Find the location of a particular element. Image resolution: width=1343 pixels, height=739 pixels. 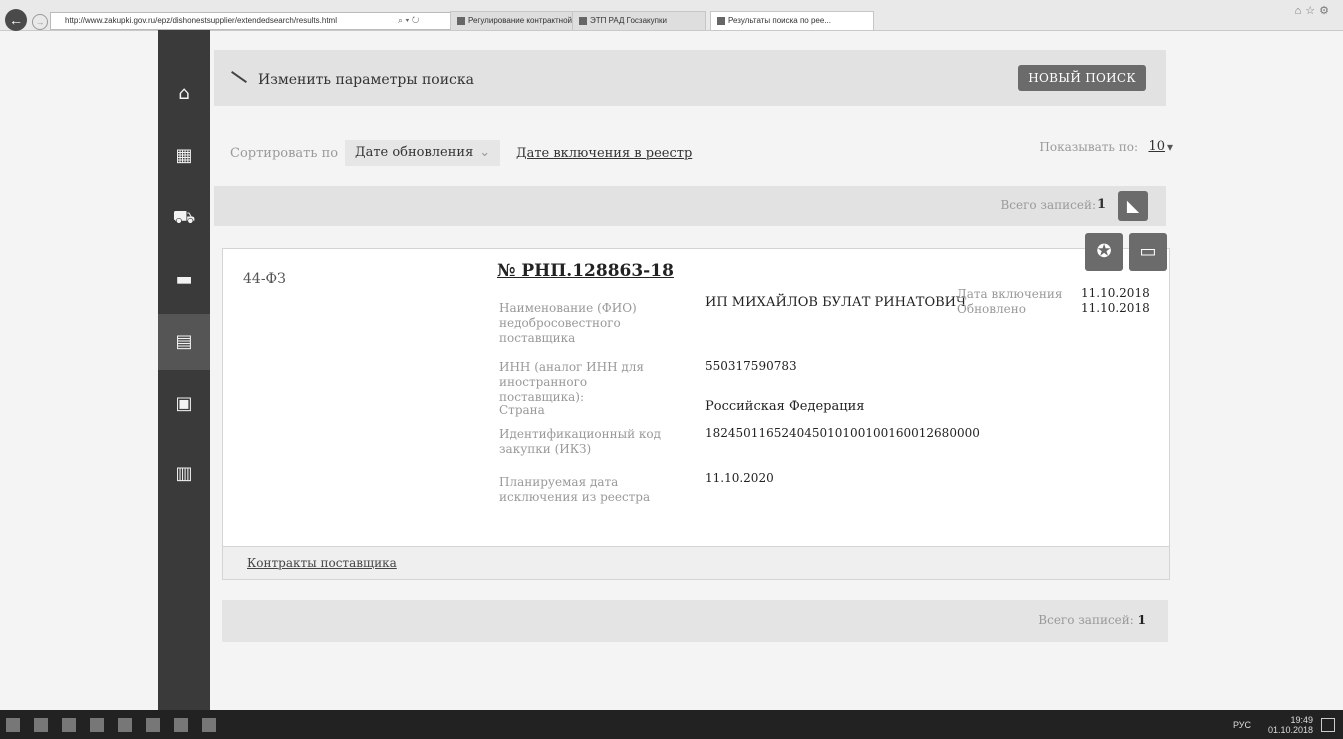

field-label: Планируемая дата исключения из реестра is located at coordinates (575, 489).